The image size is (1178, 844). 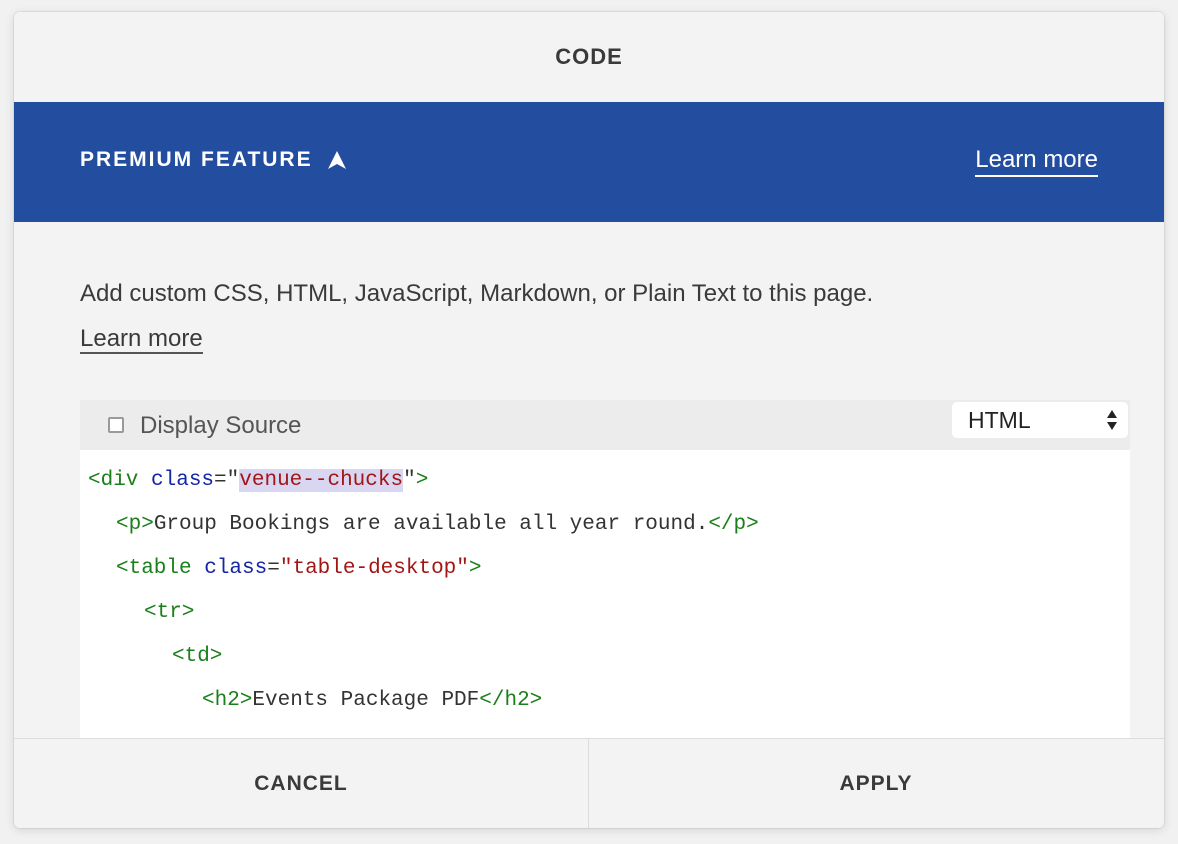 What do you see at coordinates (113, 480) in the screenshot?
I see `code-tag: <div` at bounding box center [113, 480].